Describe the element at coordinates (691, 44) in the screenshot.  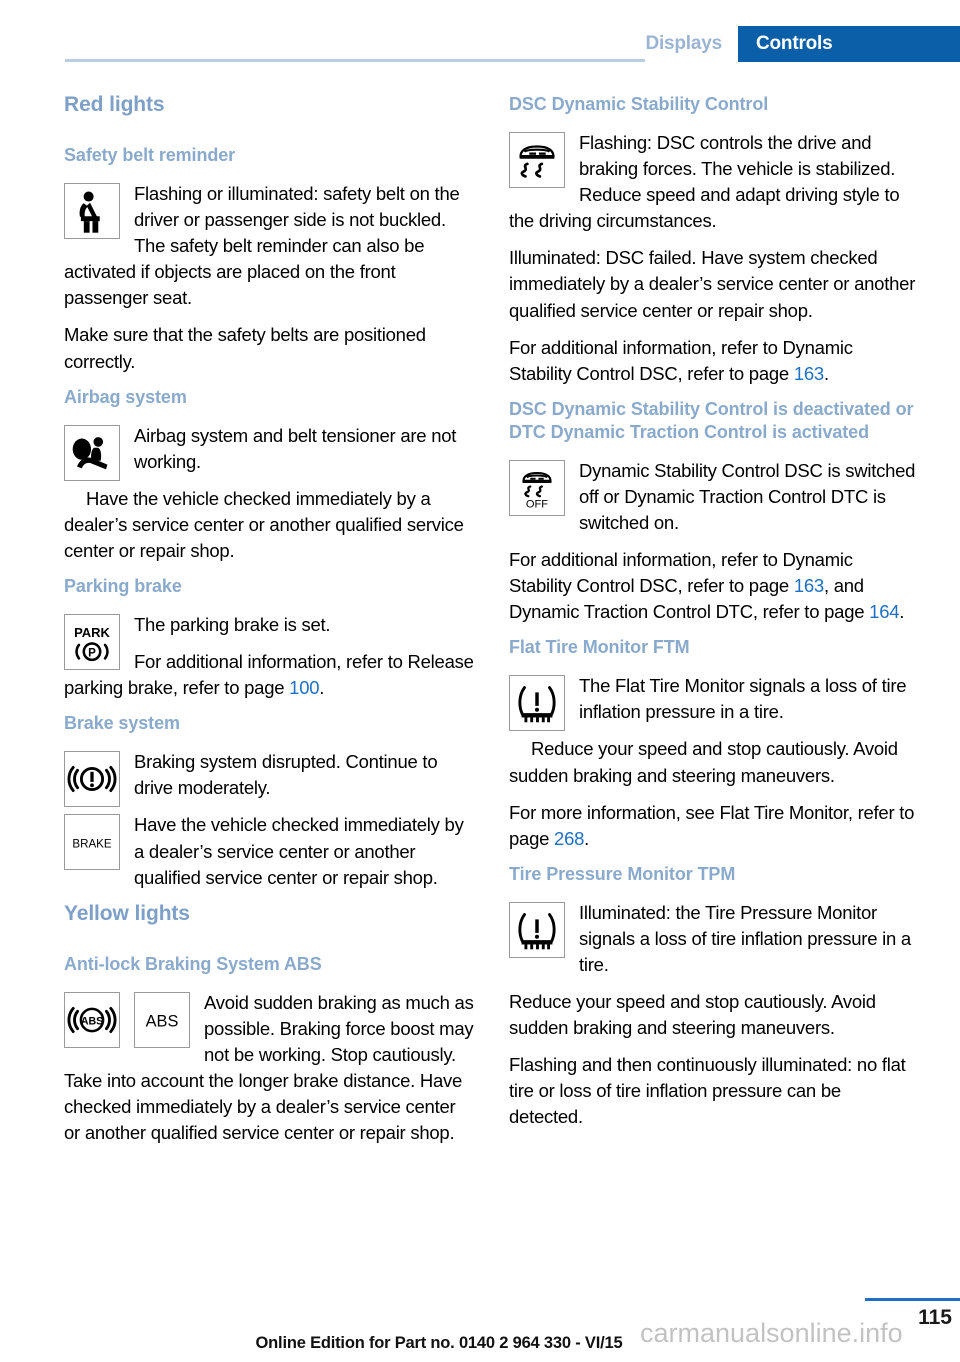
I see `tab-displays: Displays` at that location.